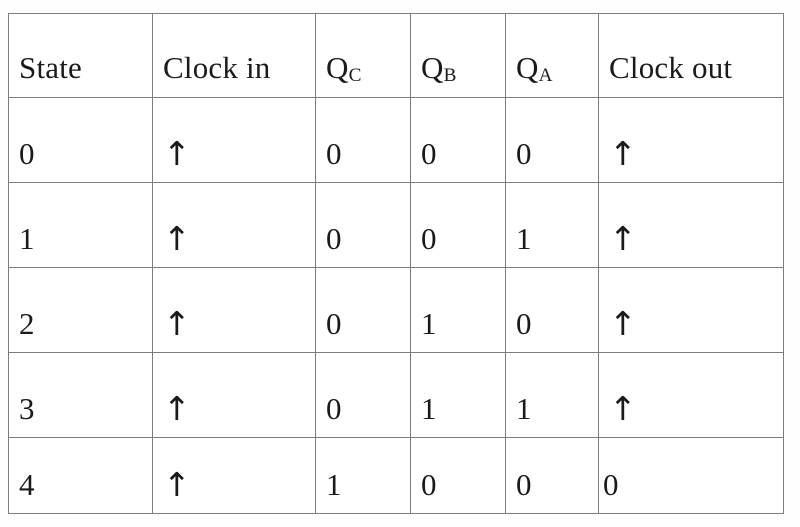 The width and height of the screenshot is (800, 527). Describe the element at coordinates (527, 67) in the screenshot. I see `qa-base: Q` at that location.